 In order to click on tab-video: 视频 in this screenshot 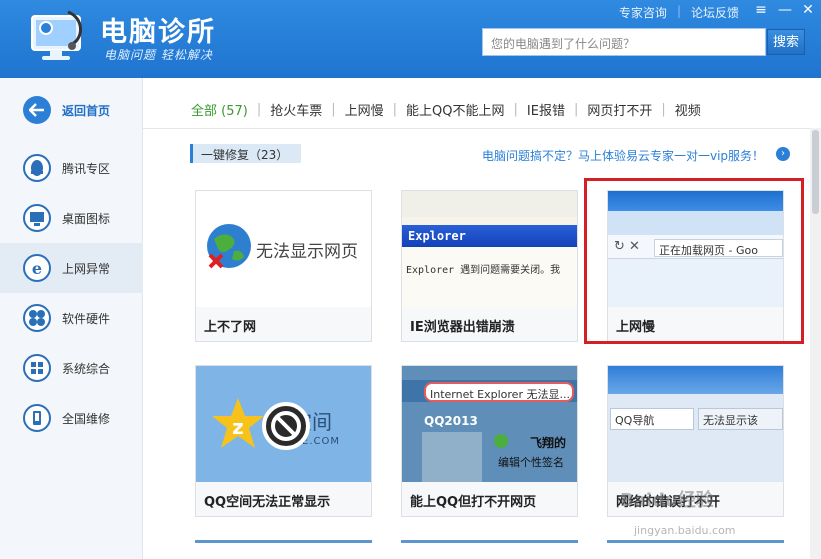, I will do `click(688, 109)`.